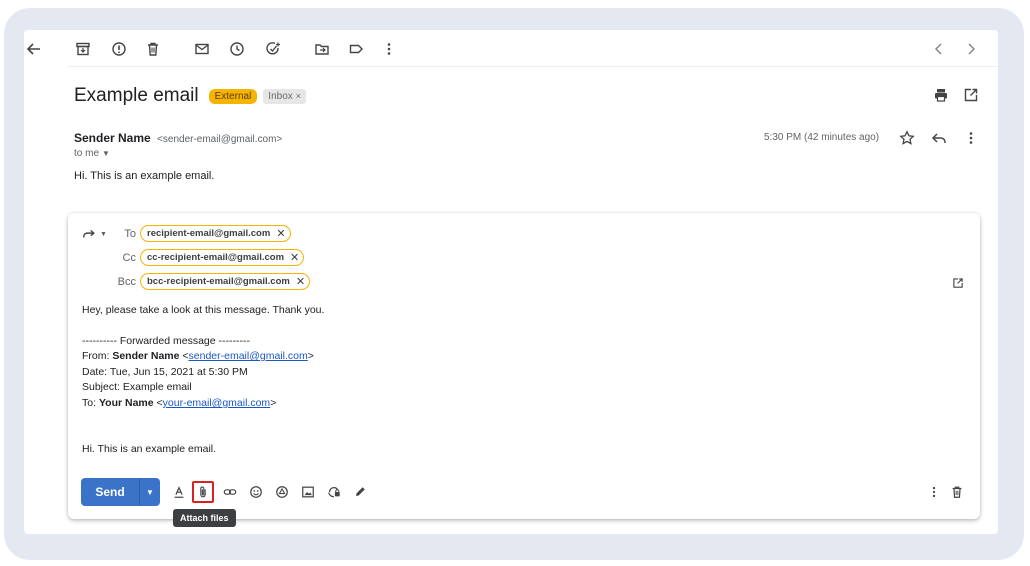 The height and width of the screenshot is (566, 1030). Describe the element at coordinates (166, 341) in the screenshot. I see `forwarded-header: ---------- Forwarded message ---------` at that location.